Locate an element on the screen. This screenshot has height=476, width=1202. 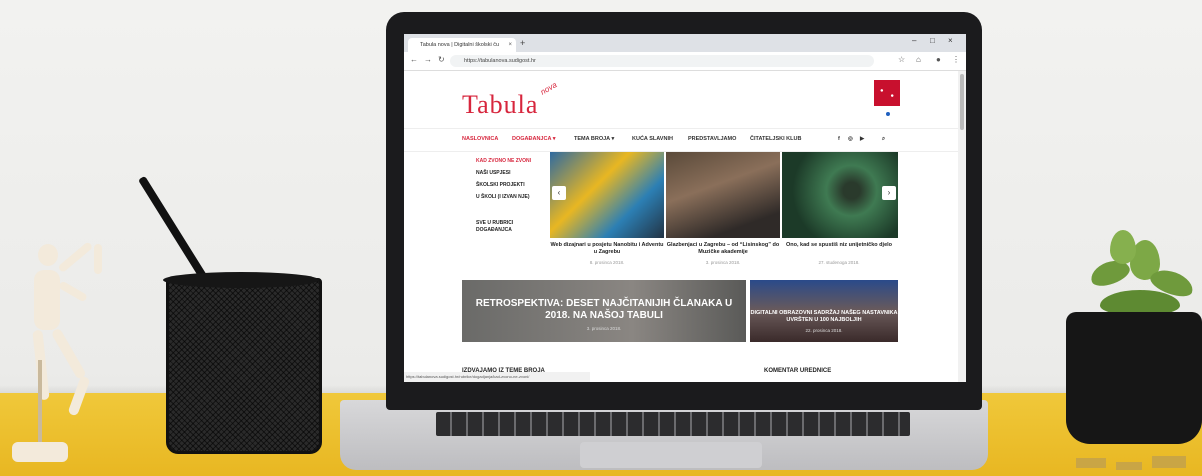
maximize-icon: □ is located at coordinates (932, 40).